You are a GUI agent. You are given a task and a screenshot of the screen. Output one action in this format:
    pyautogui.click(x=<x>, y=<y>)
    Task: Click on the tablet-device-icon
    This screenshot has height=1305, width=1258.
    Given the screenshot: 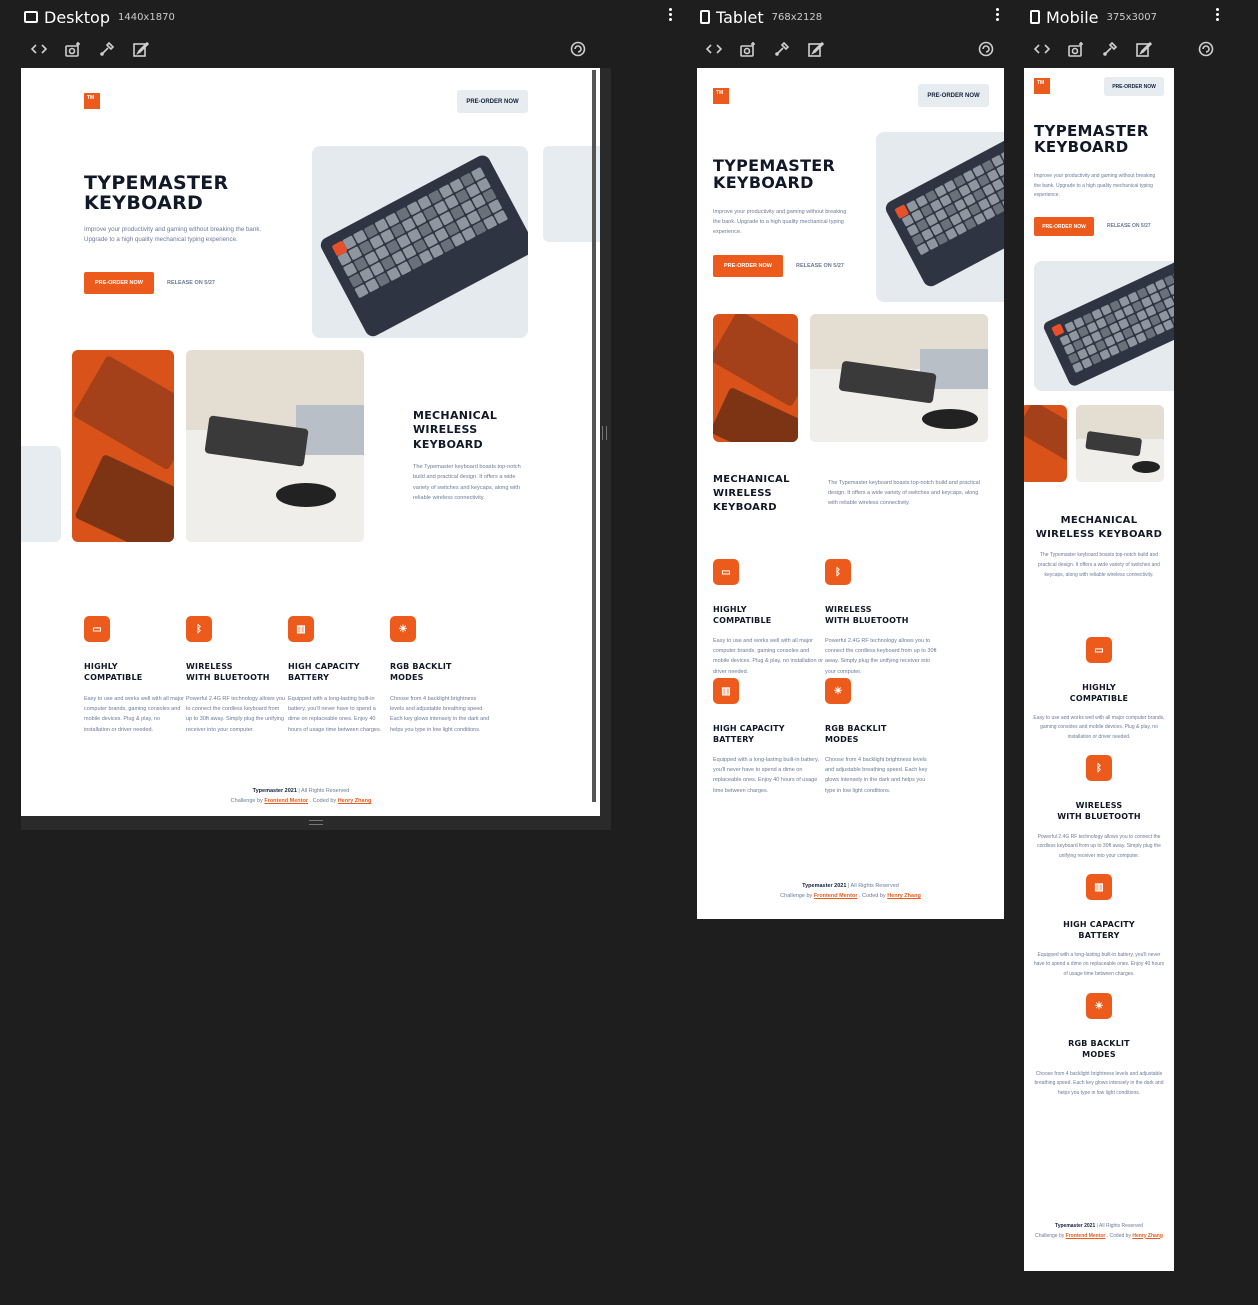 What is the action you would take?
    pyautogui.click(x=705, y=17)
    